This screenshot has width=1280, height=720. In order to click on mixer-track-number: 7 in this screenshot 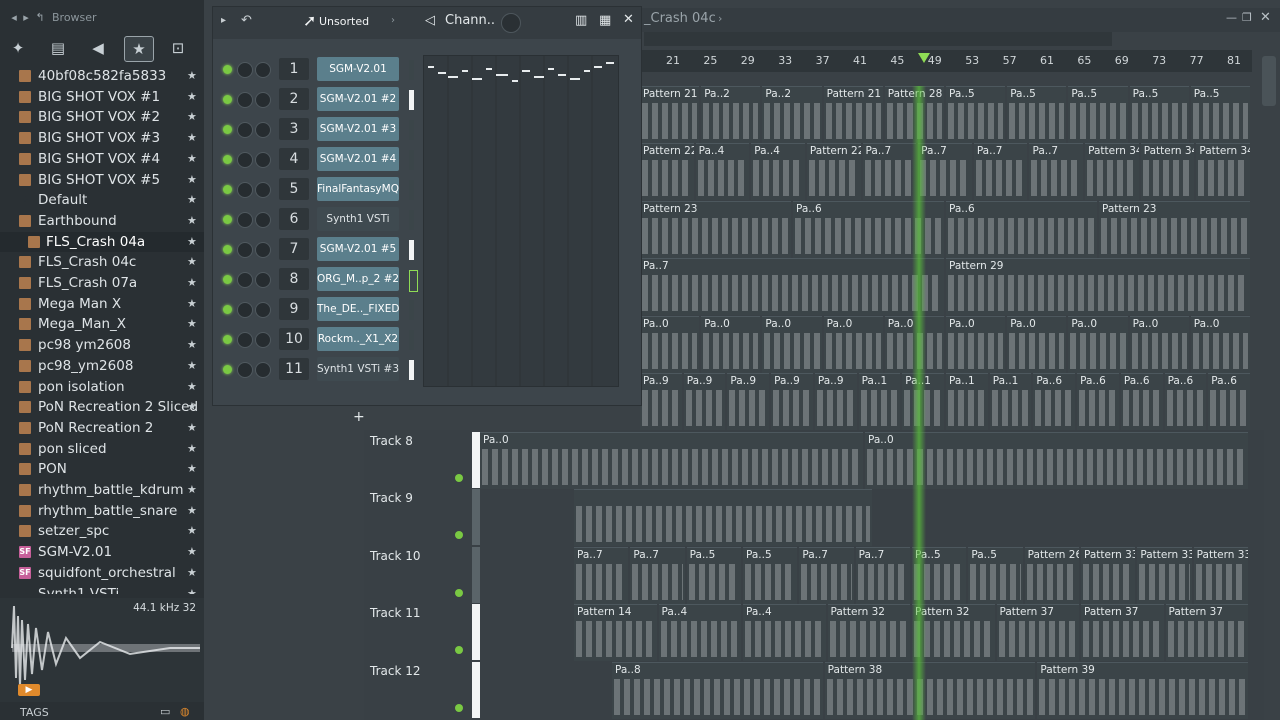, I will do `click(294, 249)`.